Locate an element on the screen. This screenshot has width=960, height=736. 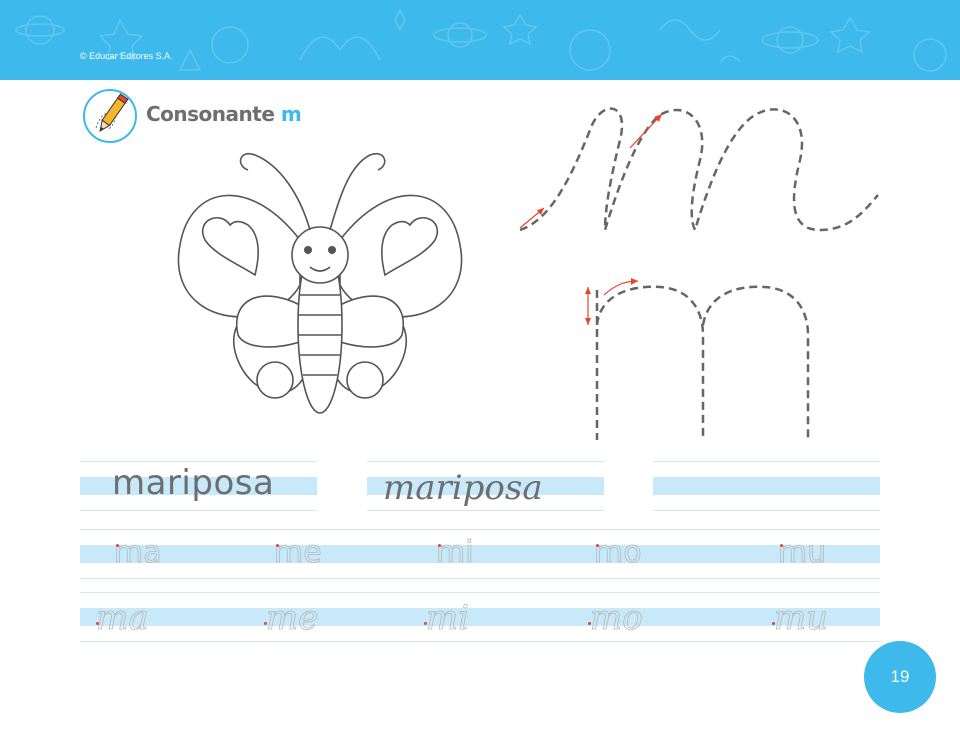
doodle-pattern is located at coordinates (481, 40).